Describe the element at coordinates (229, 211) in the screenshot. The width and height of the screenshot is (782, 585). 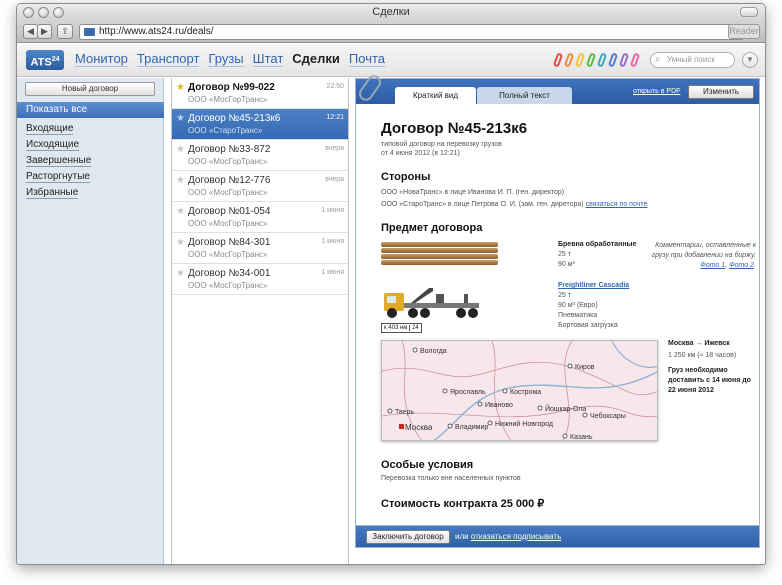
I see `deal-title: Договор №01-054` at that location.